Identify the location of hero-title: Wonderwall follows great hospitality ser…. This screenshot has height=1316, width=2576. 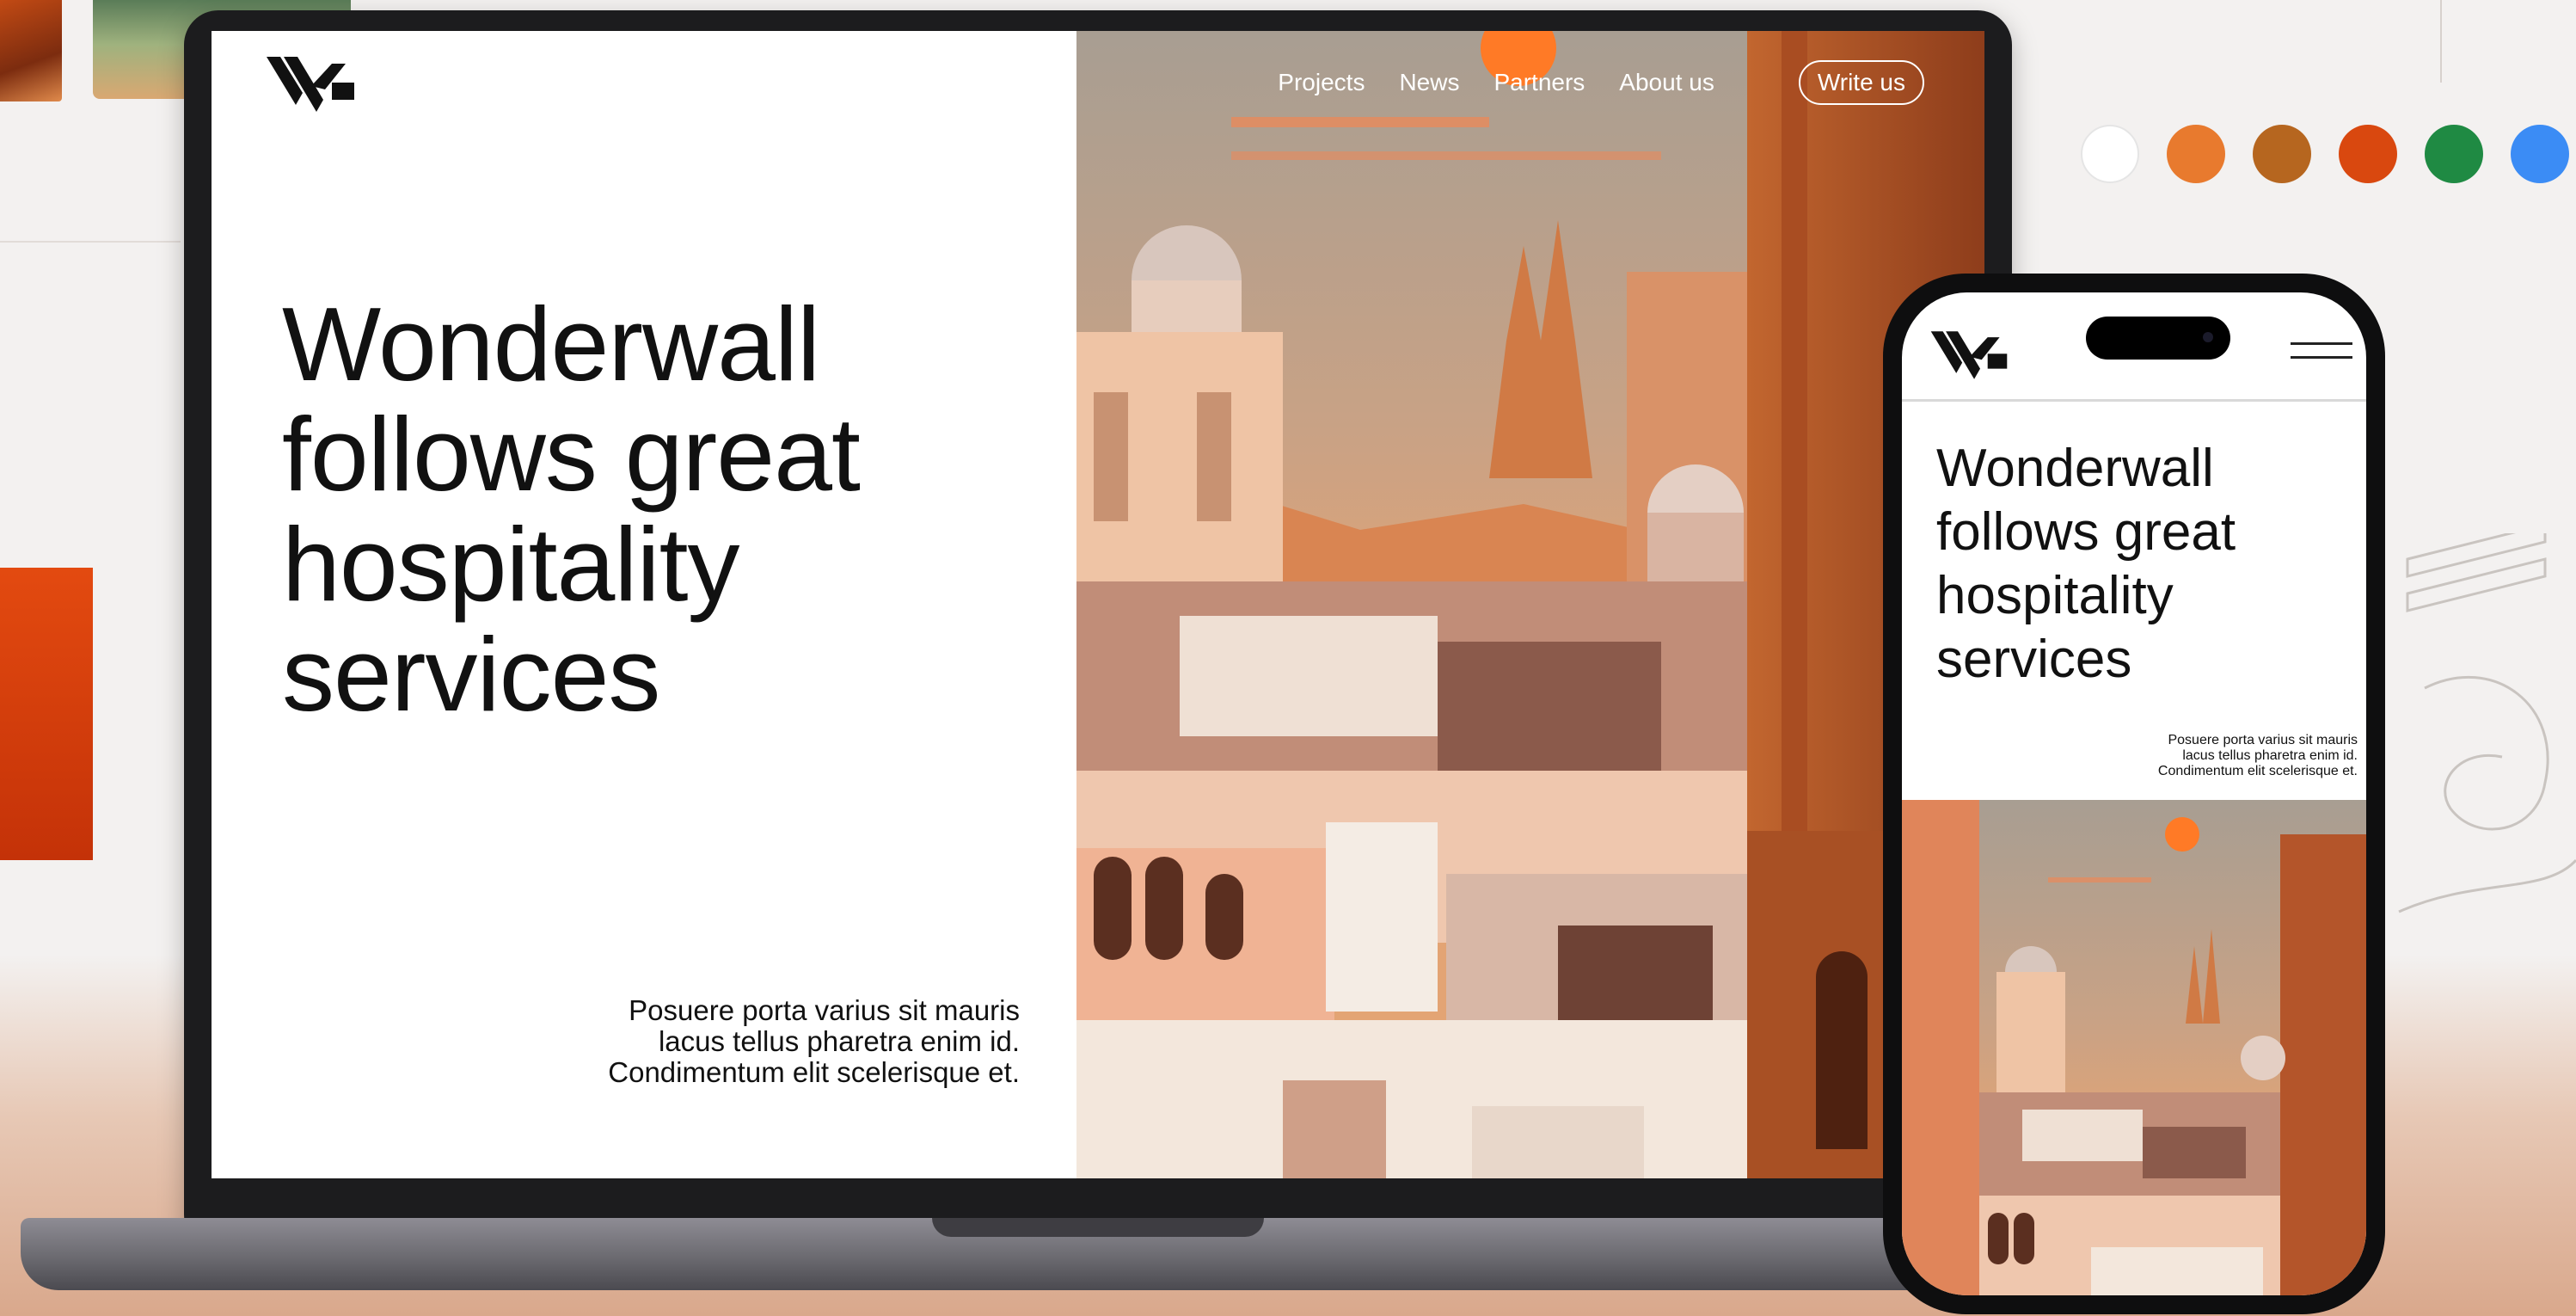
(571, 509).